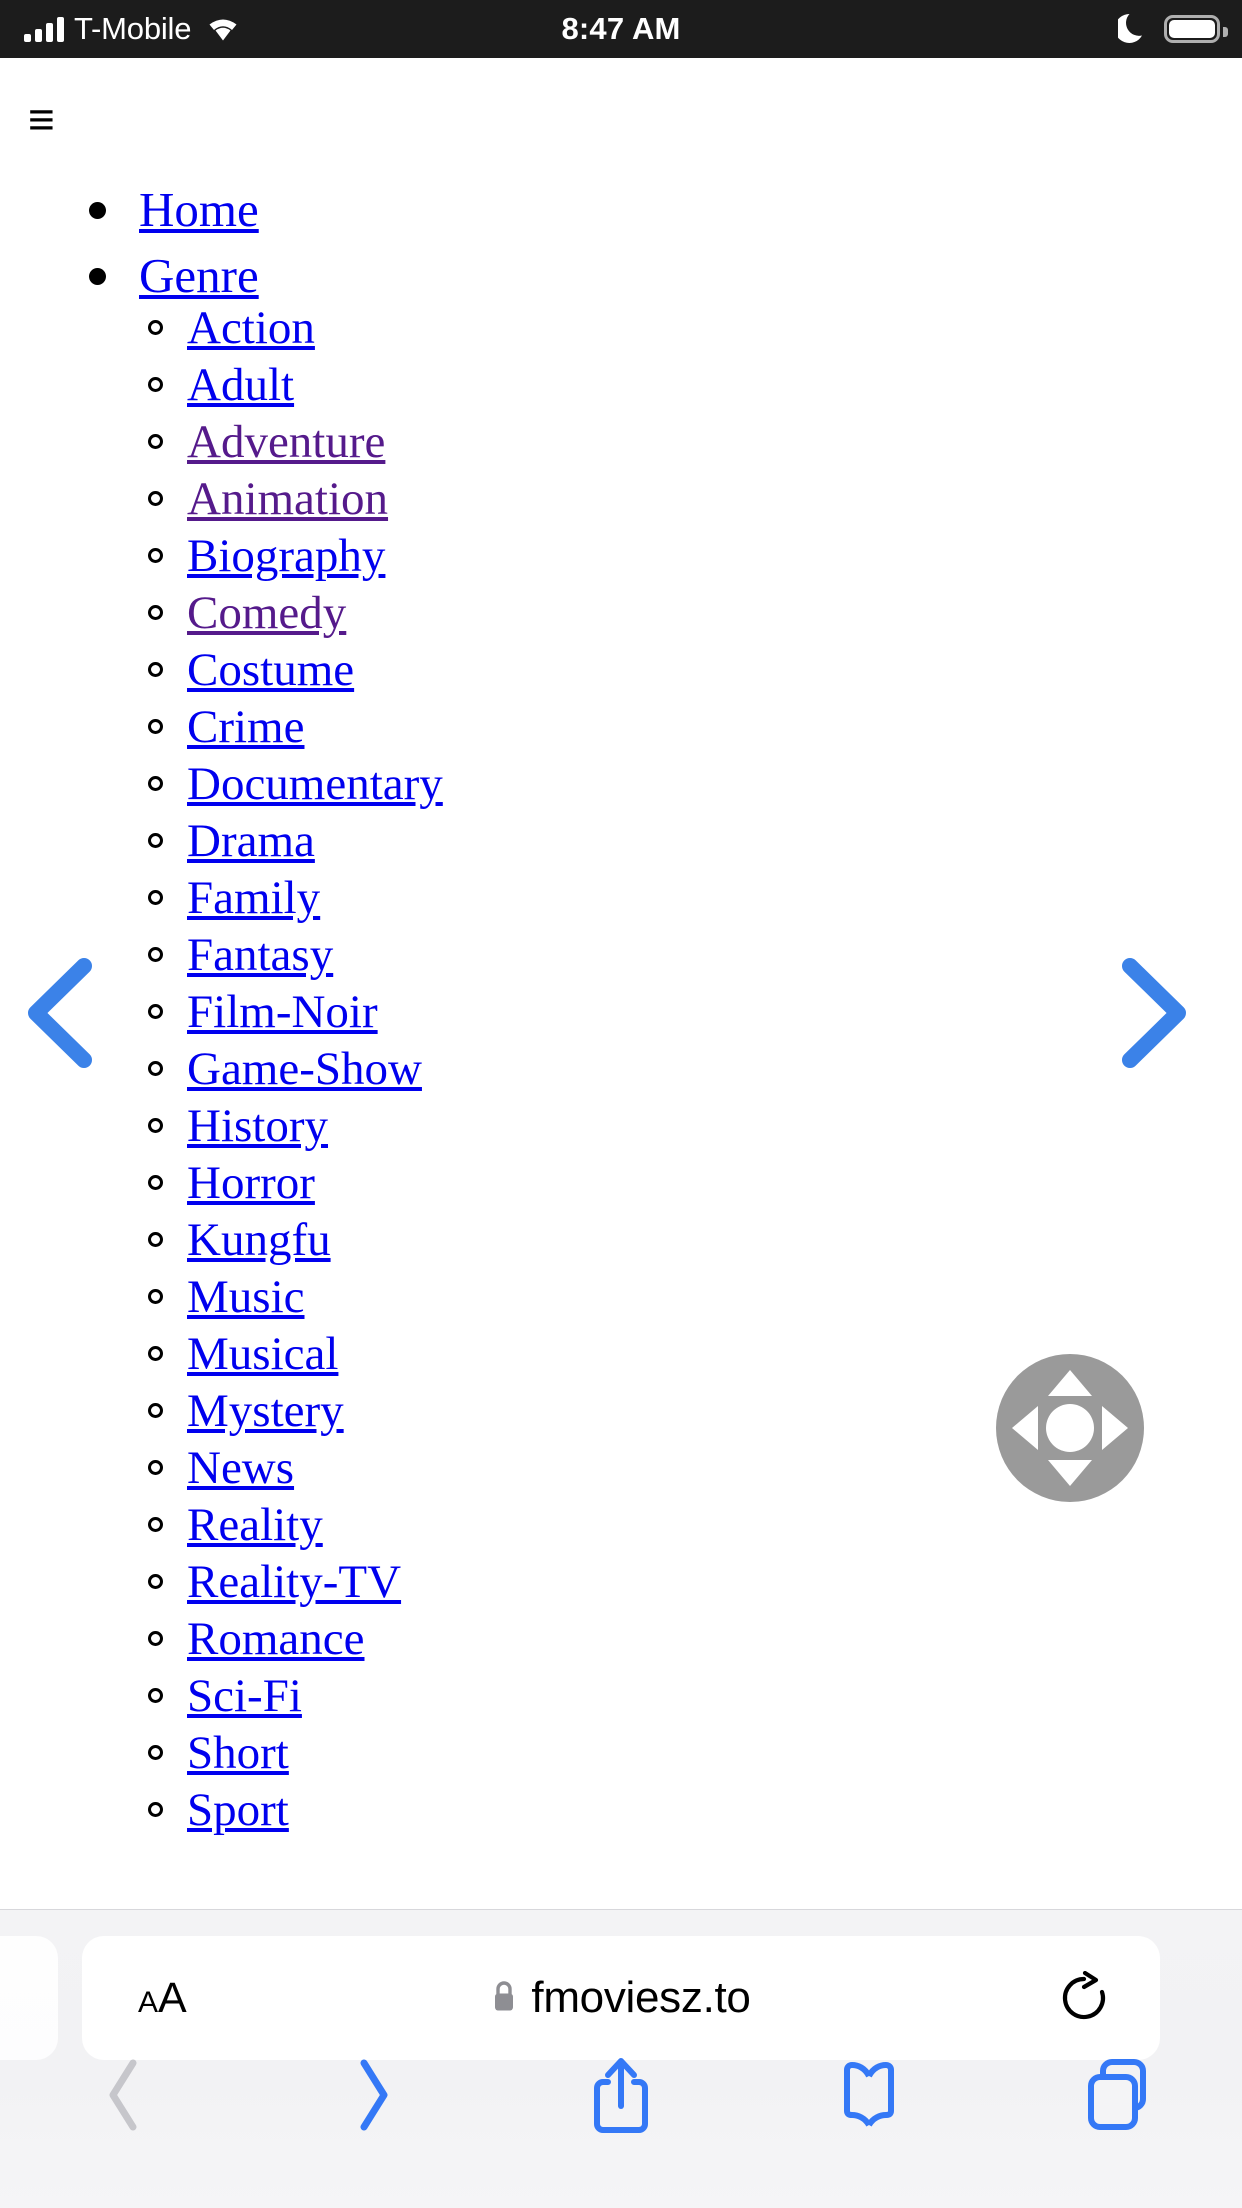 The image size is (1242, 2208). Describe the element at coordinates (621, 210) in the screenshot. I see `nav-item-home: Home` at that location.